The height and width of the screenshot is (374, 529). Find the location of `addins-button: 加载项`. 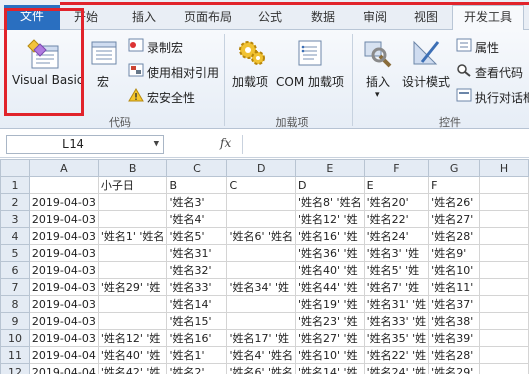

addins-button: 加载项 is located at coordinates (250, 81).